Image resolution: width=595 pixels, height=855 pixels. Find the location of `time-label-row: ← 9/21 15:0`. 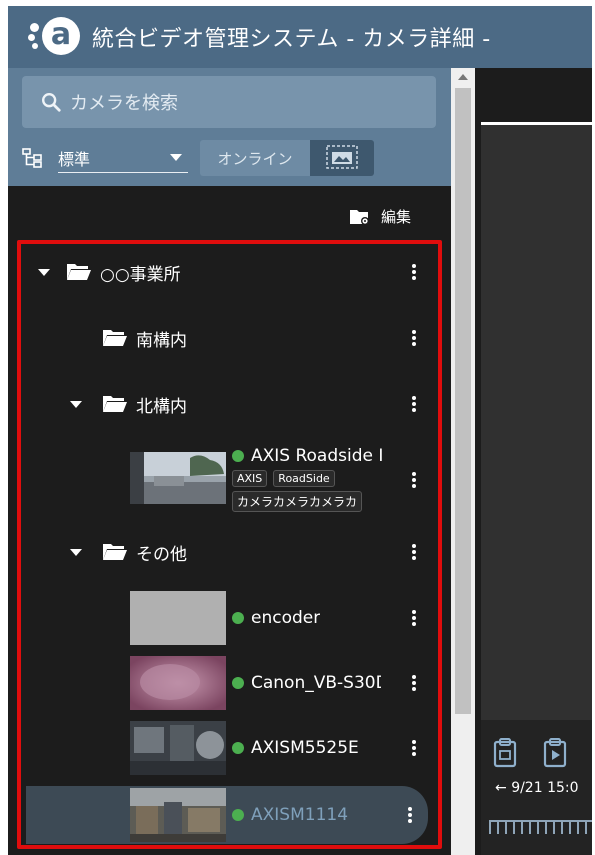

time-label-row: ← 9/21 15:0 is located at coordinates (537, 788).